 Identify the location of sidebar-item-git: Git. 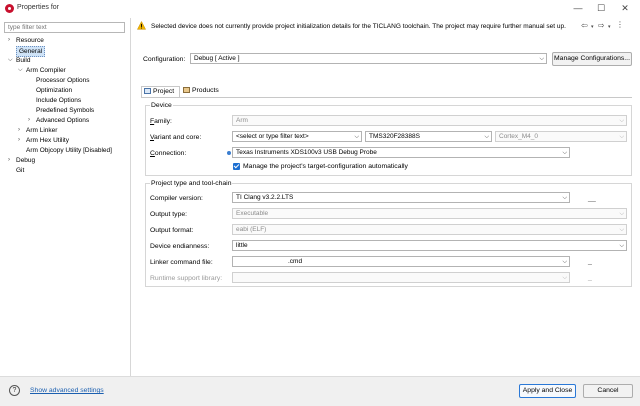
(20, 170).